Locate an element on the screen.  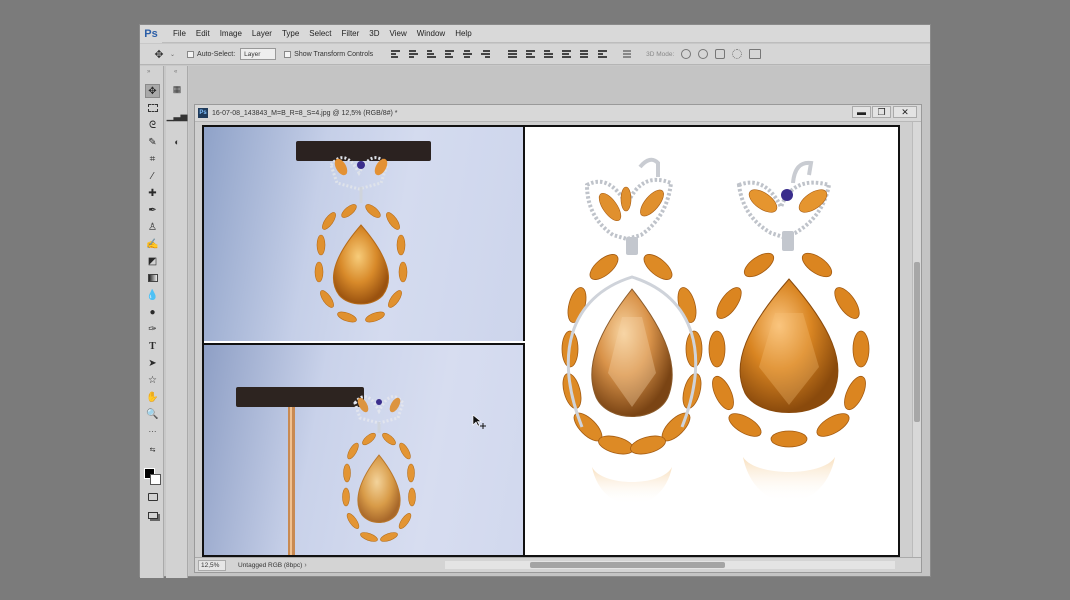
zoom-level: 12,5% is located at coordinates (210, 565).